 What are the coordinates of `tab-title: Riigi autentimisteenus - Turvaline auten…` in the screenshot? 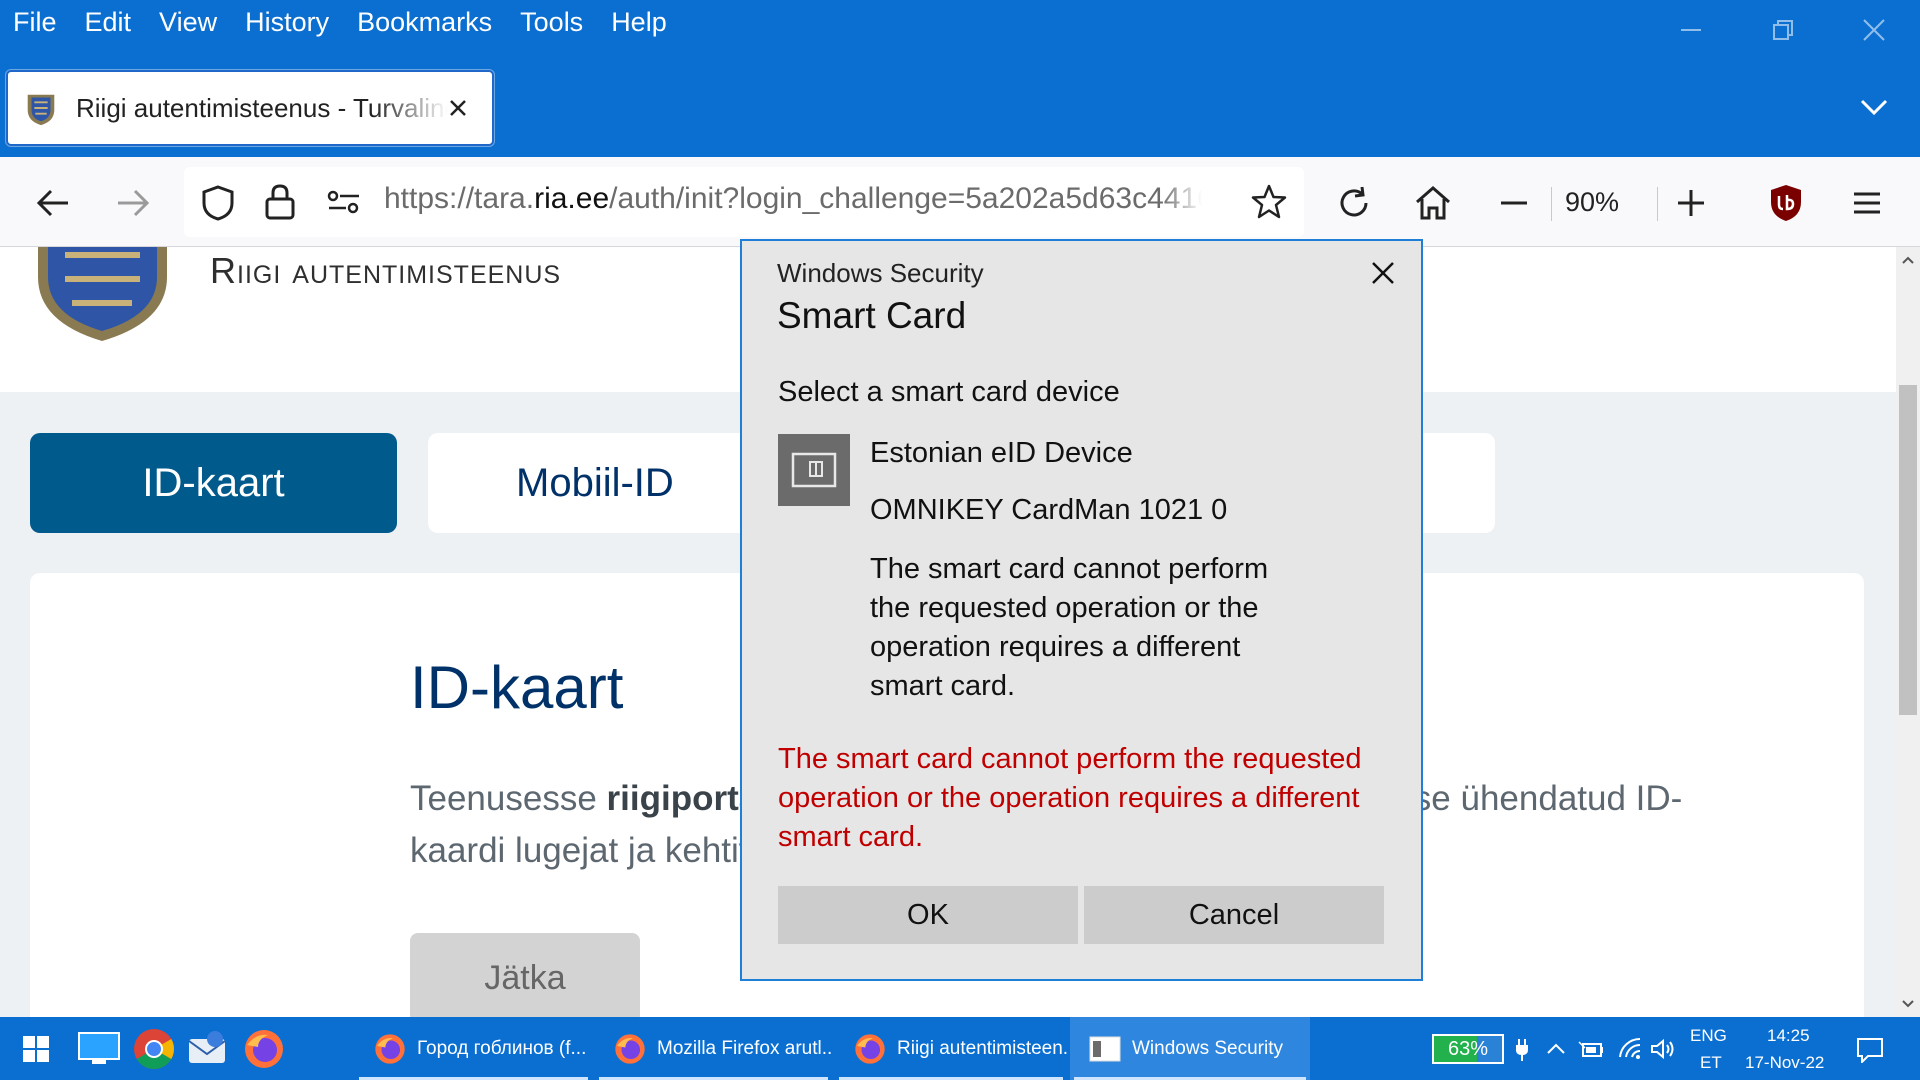 It's located at (262, 107).